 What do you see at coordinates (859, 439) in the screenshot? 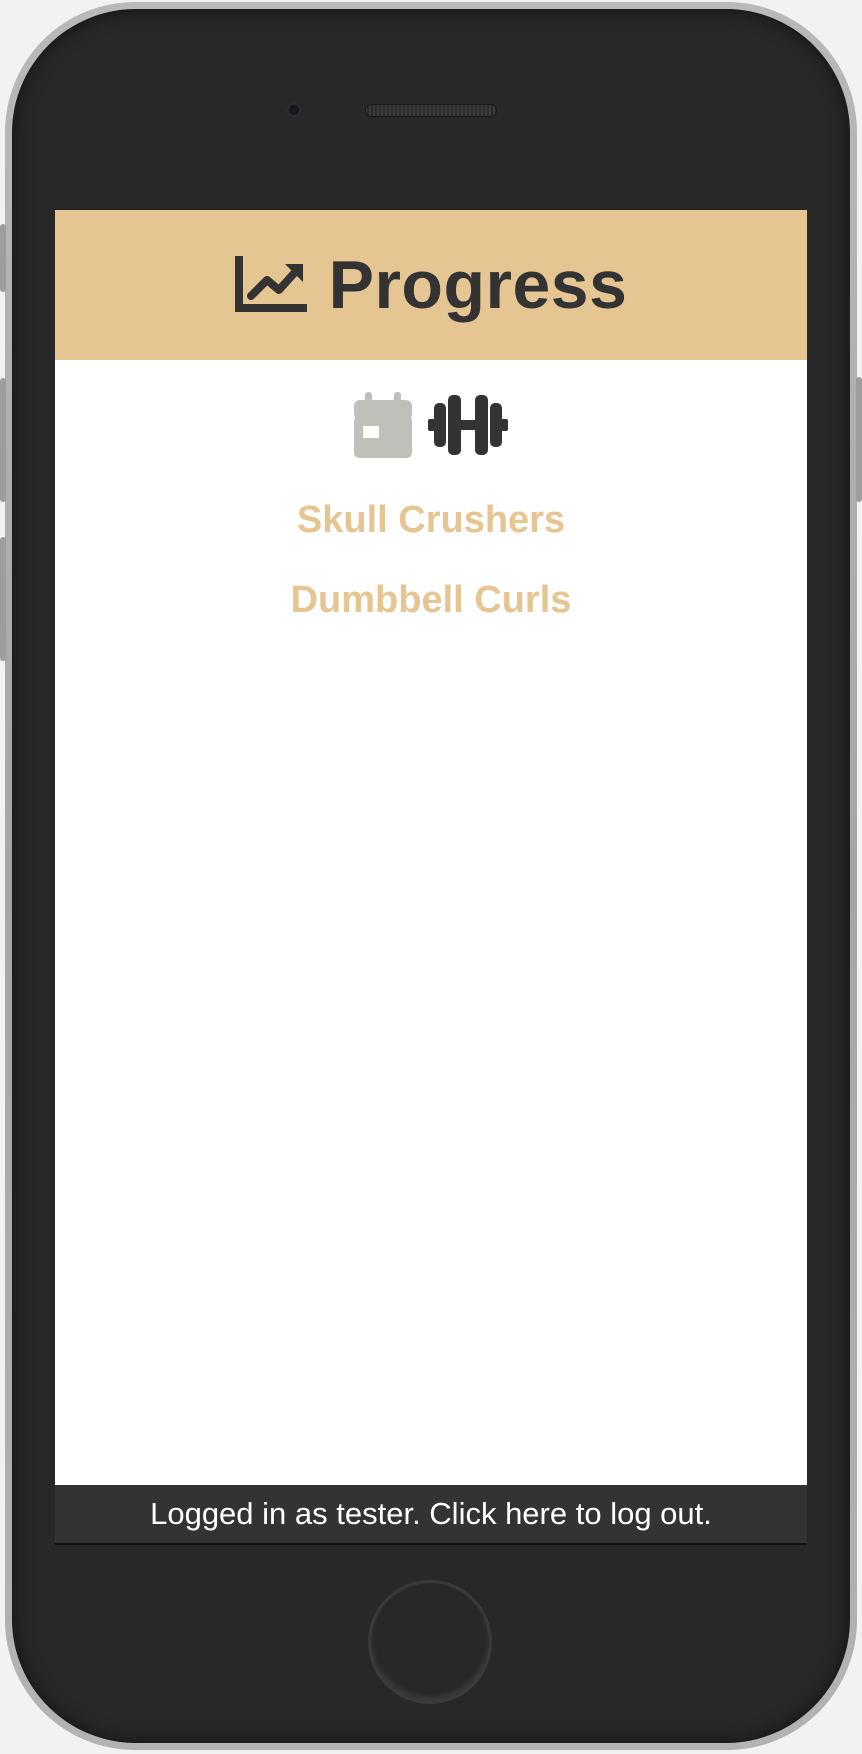
I see `phone-power-button` at bounding box center [859, 439].